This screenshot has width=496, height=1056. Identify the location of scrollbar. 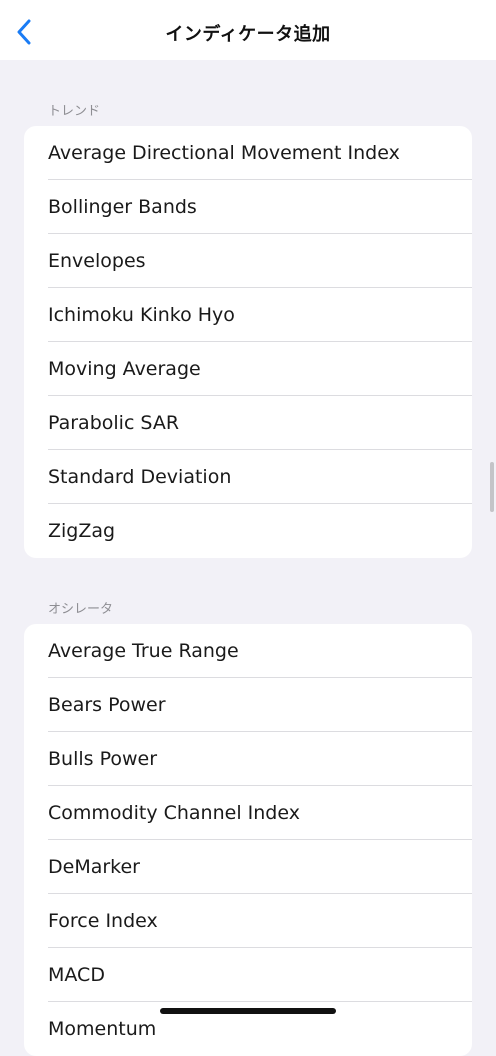
(492, 487).